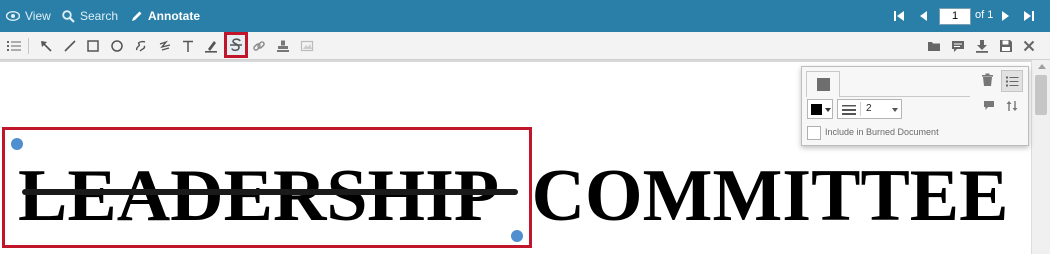 The height and width of the screenshot is (254, 1050). Describe the element at coordinates (38, 16) in the screenshot. I see `tab-view-label: View` at that location.